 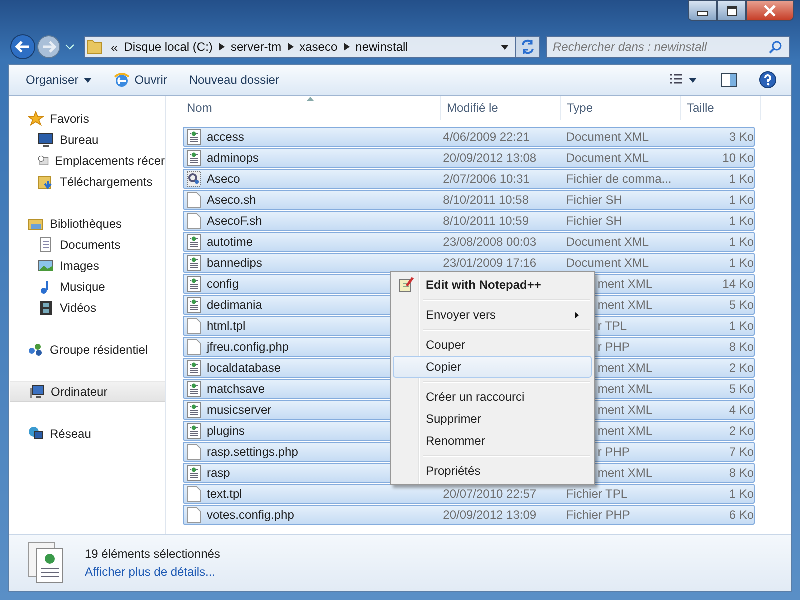 I want to click on modified-date: 4/06/2009 22:21, so click(x=486, y=137).